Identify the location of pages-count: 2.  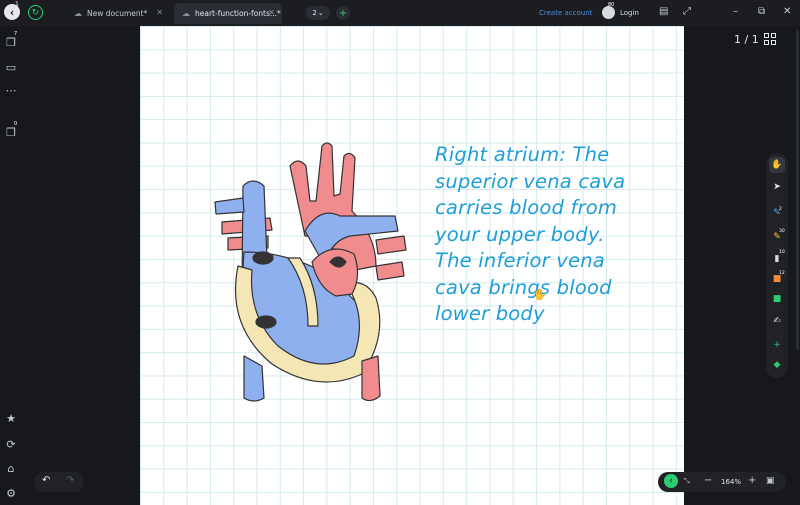
(314, 13).